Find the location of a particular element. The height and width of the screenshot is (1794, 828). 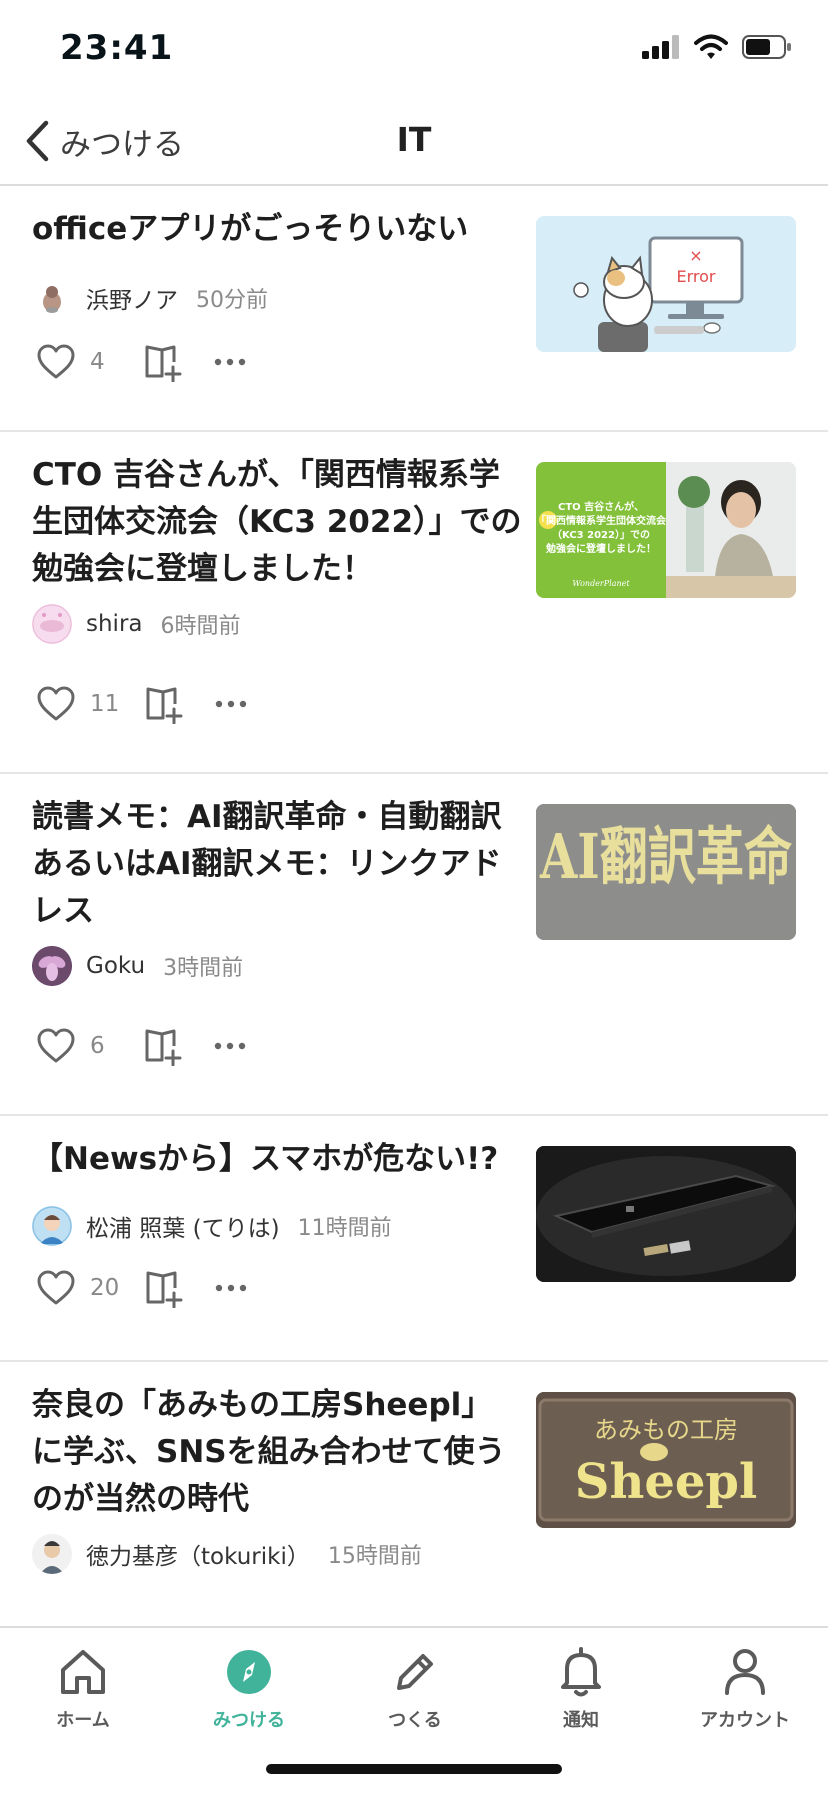

sign-subtext: あみもの工房 is located at coordinates (666, 1430).